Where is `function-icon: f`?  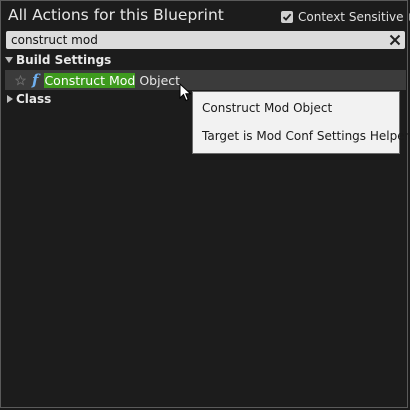
function-icon: f is located at coordinates (35, 80).